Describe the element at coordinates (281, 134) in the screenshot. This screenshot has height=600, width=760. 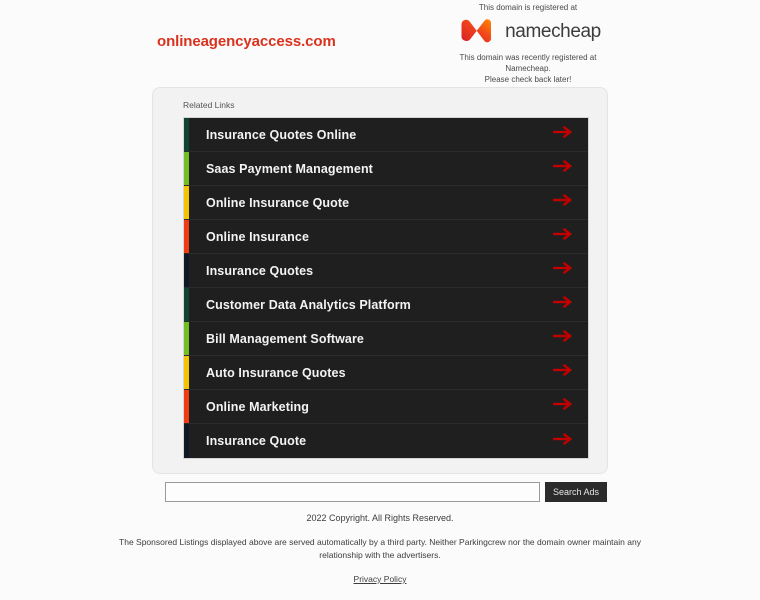
I see `related-link-label: Insurance Quotes Online` at that location.